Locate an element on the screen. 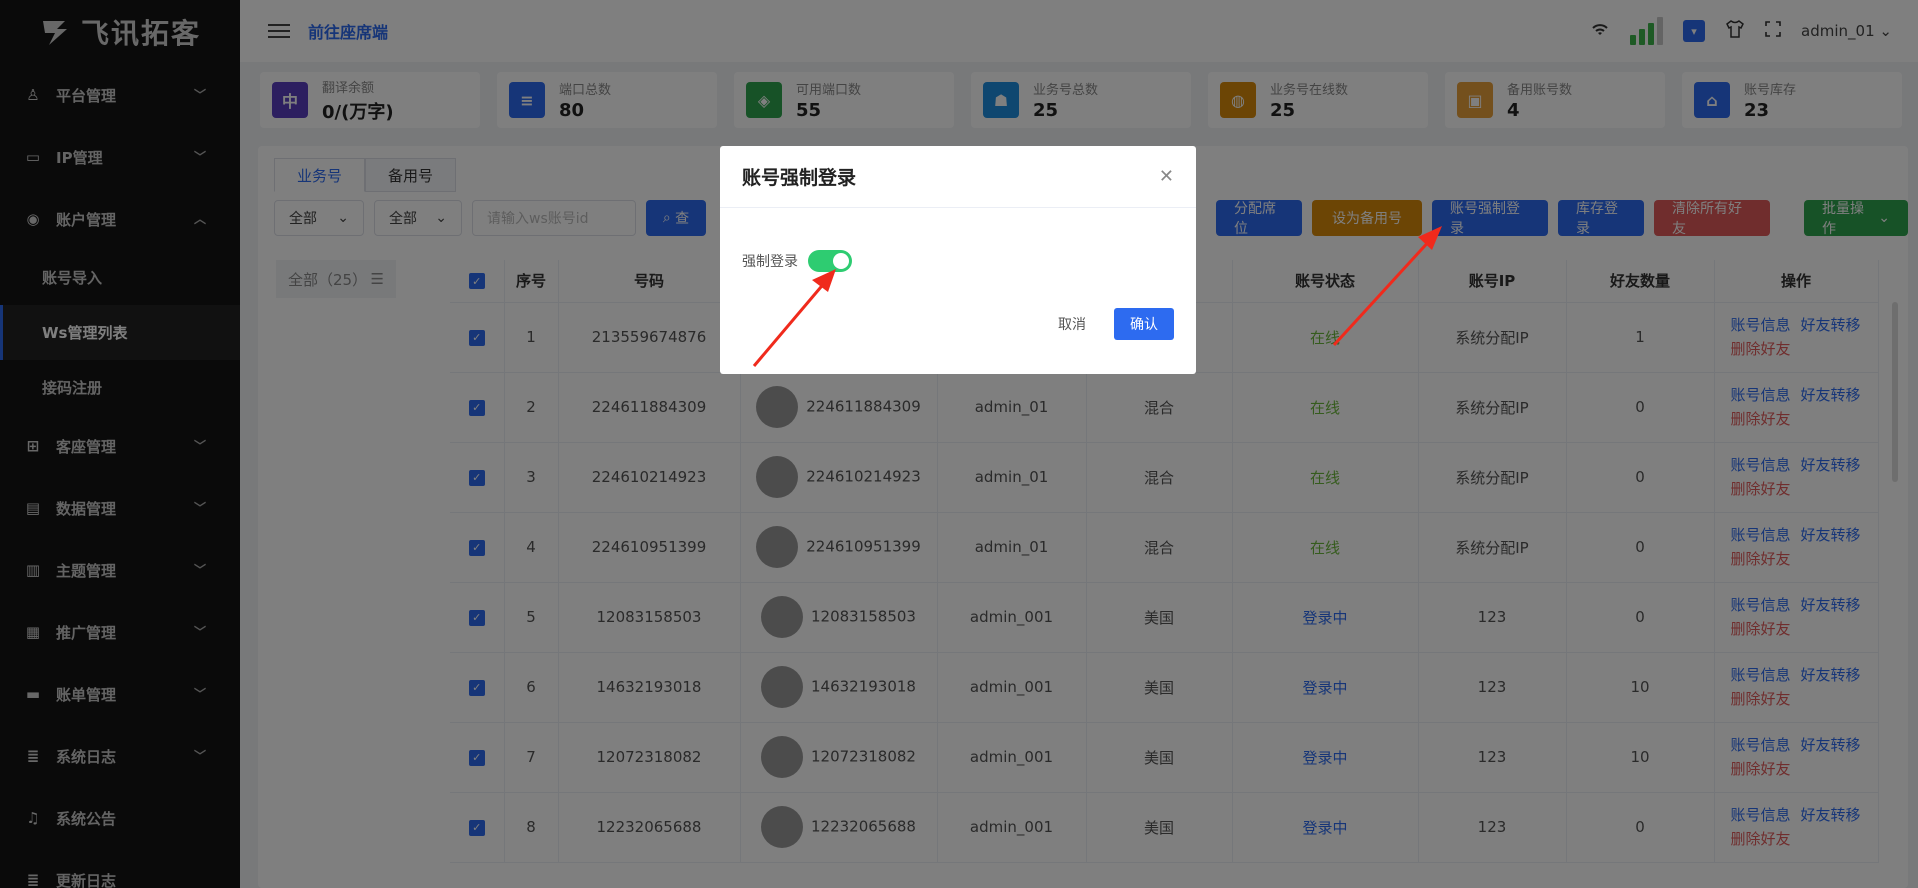  force-login-label: 强制登录 is located at coordinates (770, 262).